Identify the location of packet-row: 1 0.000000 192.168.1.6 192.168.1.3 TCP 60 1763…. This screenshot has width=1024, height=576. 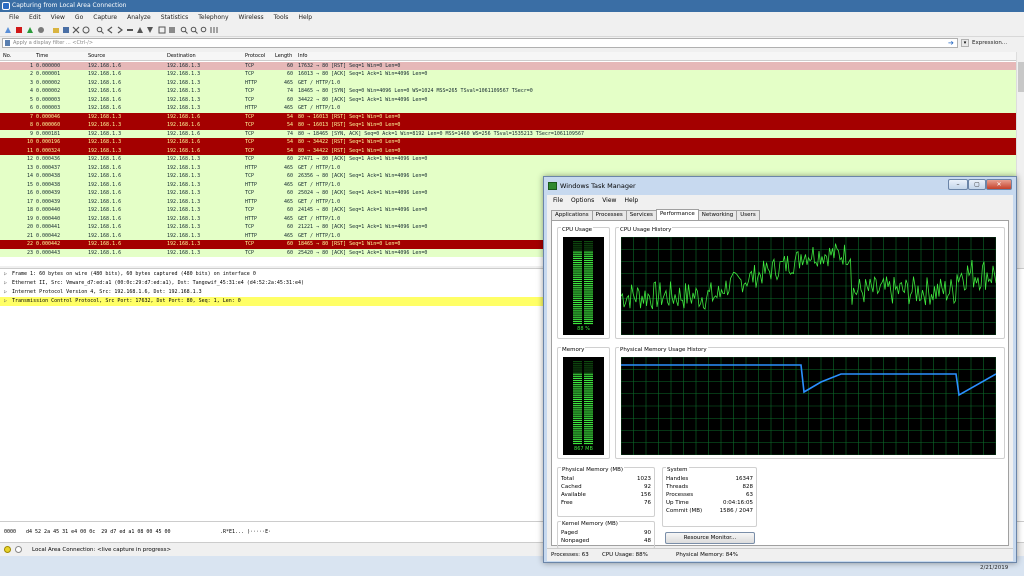
(508, 65).